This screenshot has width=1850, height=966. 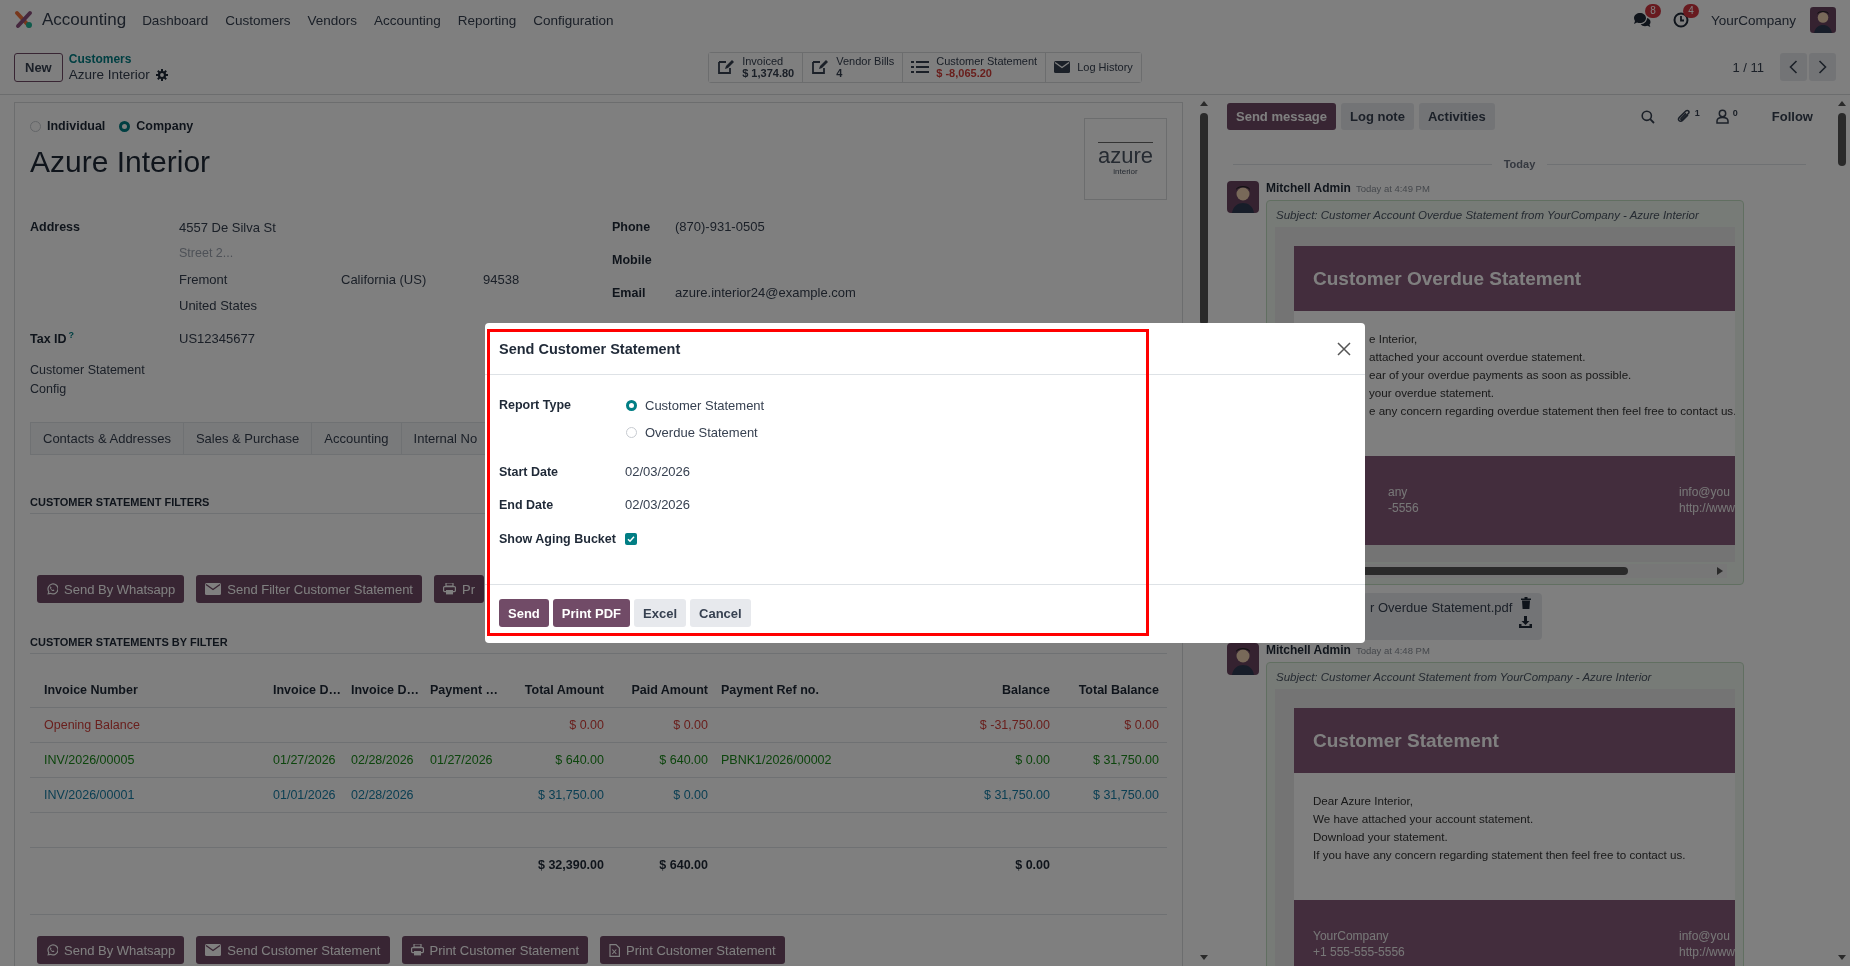 I want to click on dialog-button: Print PDF, so click(x=591, y=613).